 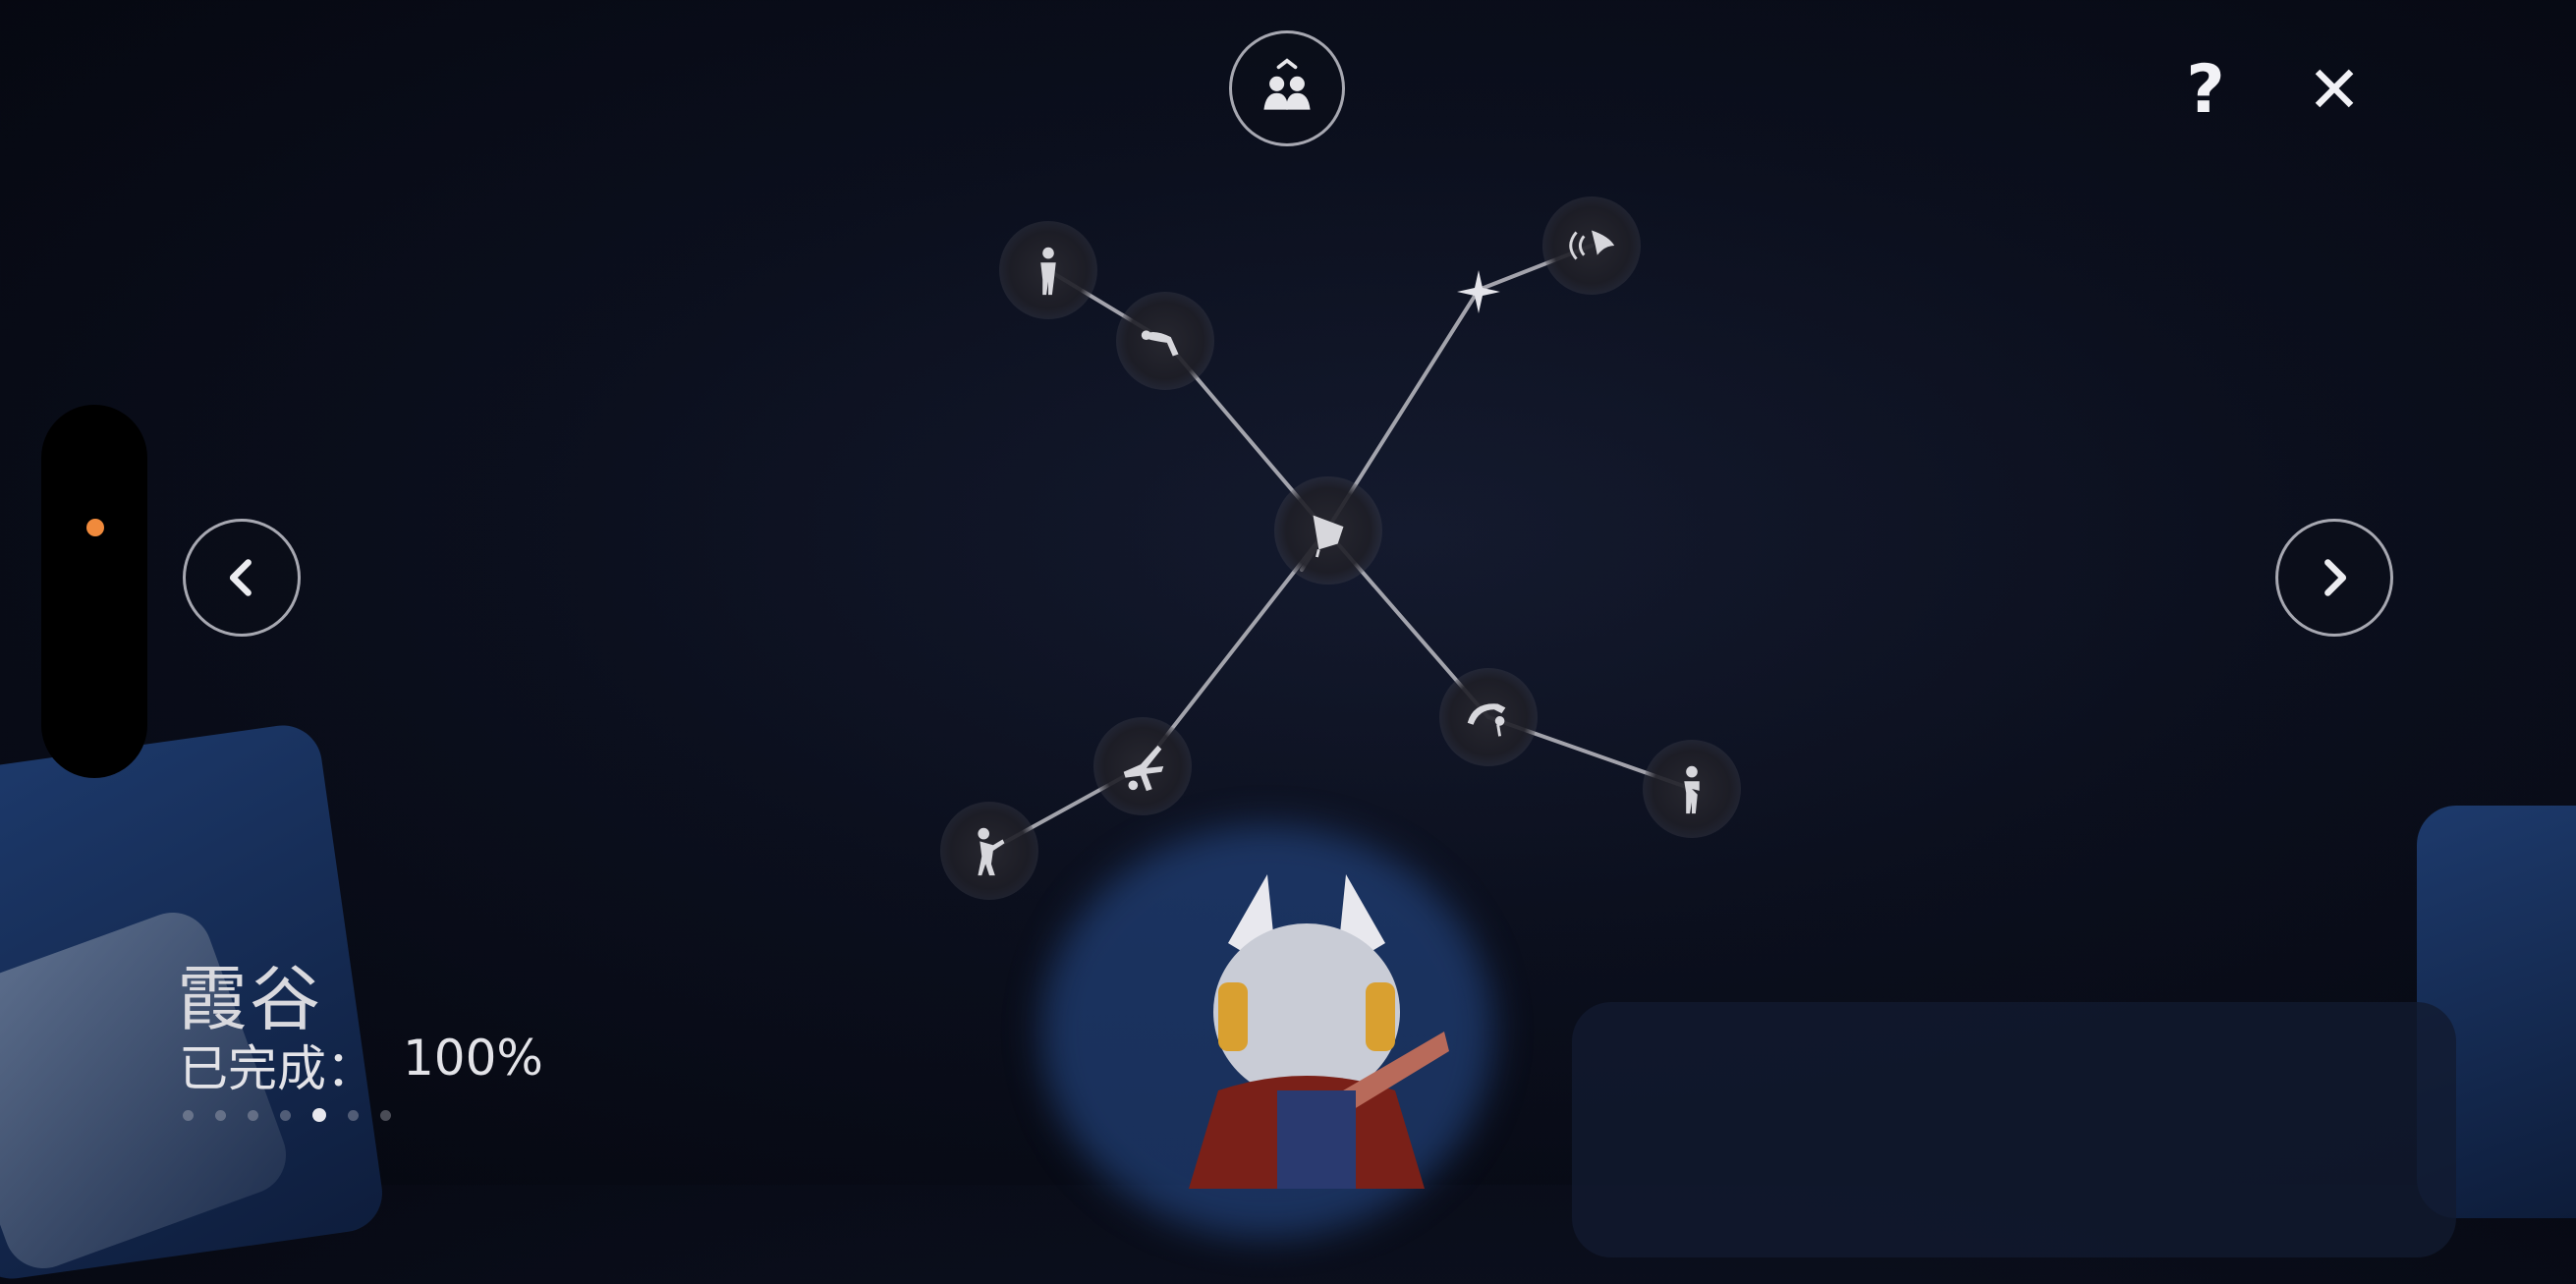 I want to click on constellation-node-upper-left-outer, so click(x=1048, y=270).